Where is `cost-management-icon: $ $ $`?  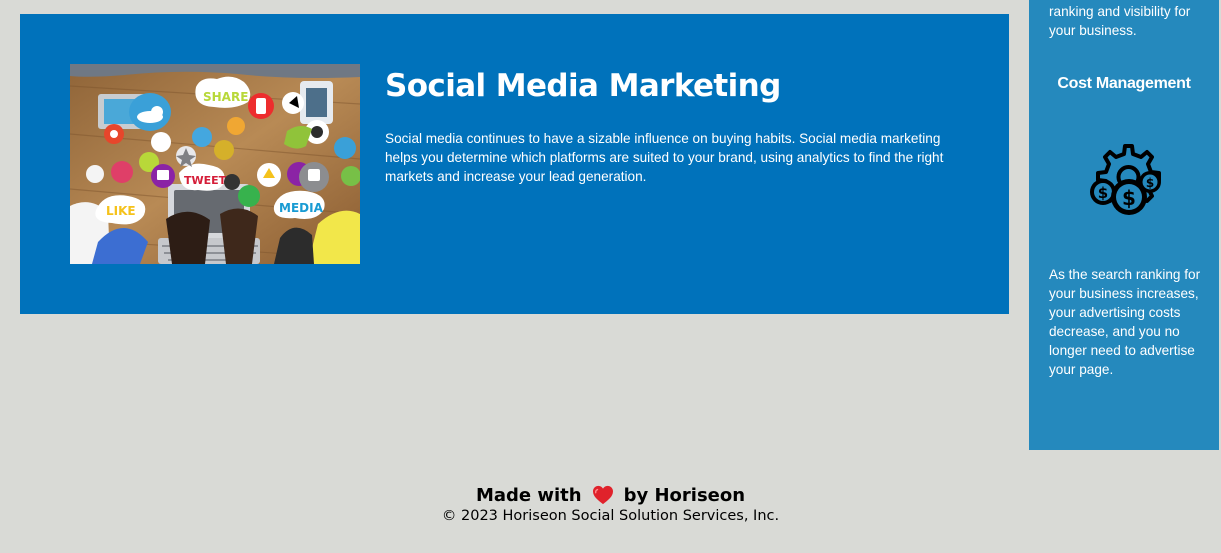
cost-management-icon: $ $ $ is located at coordinates (1125, 179).